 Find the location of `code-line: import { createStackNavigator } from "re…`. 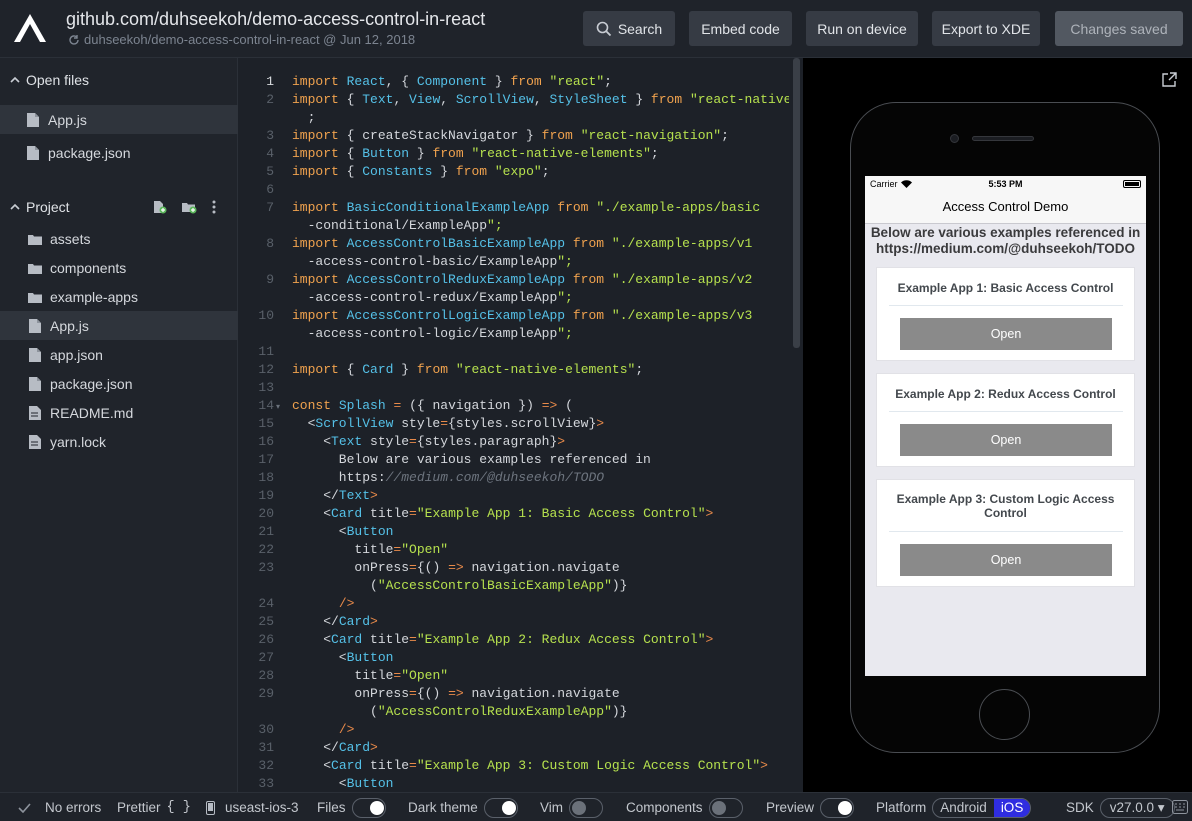

code-line: import { createStackNavigator } from "re… is located at coordinates (510, 136).